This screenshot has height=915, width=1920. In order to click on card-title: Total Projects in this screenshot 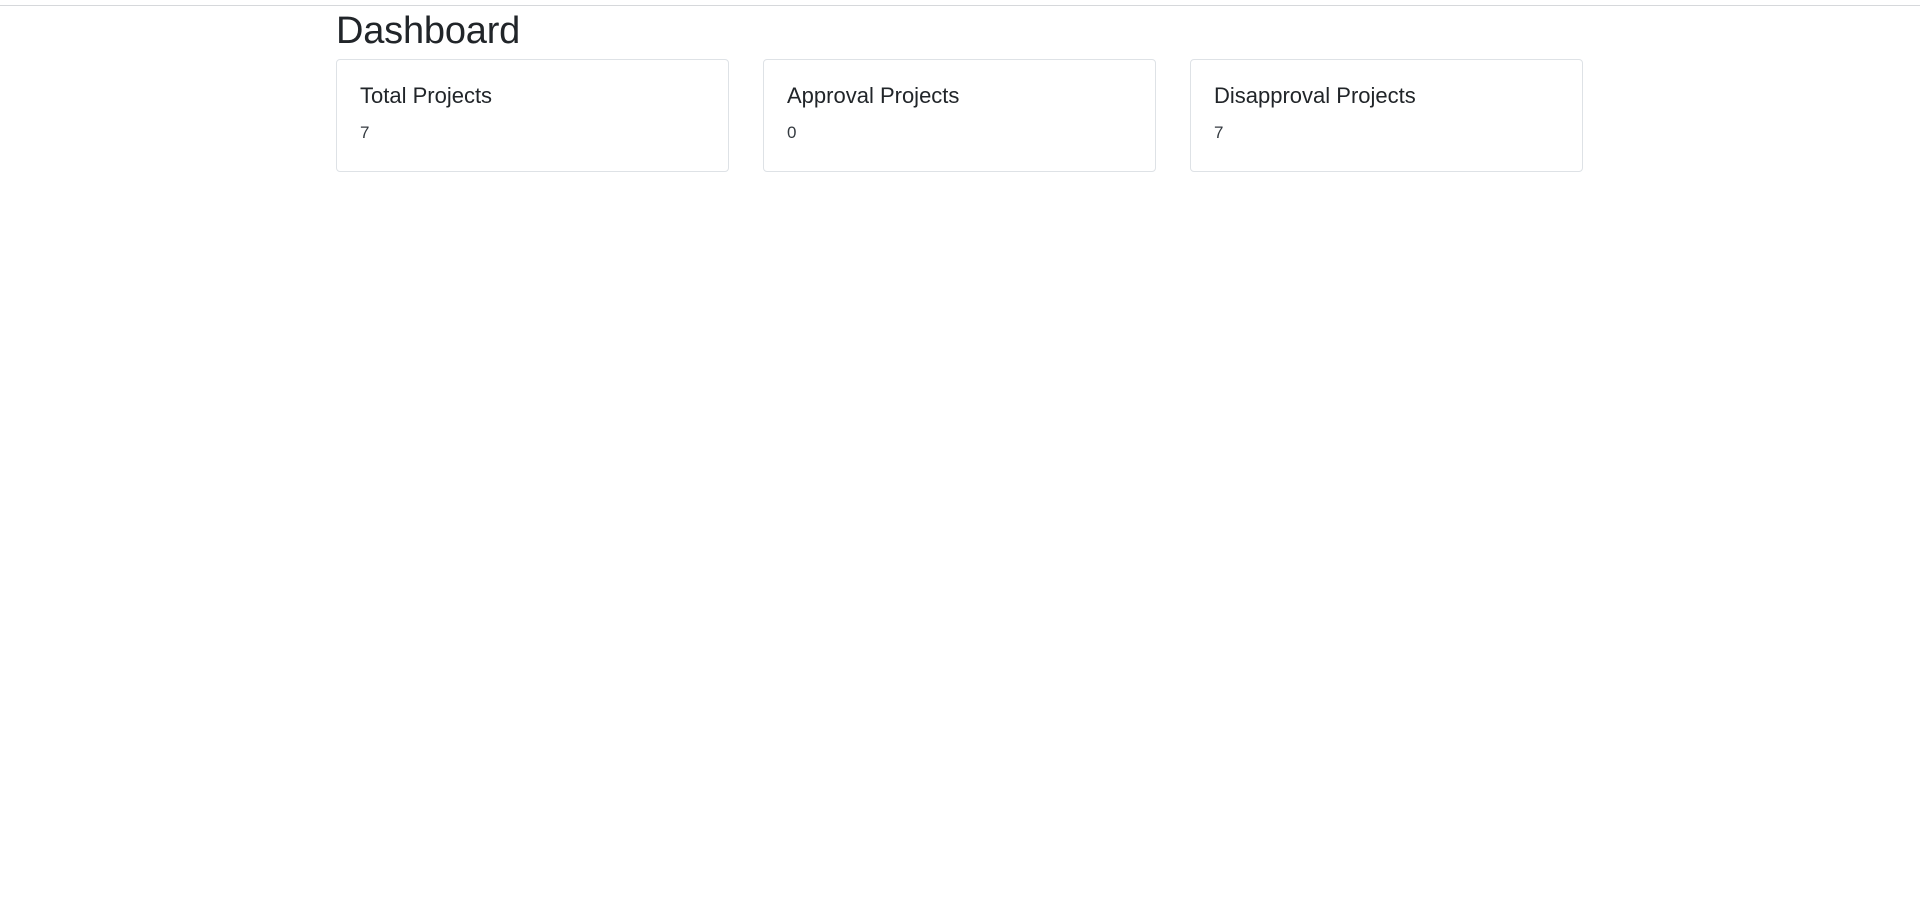, I will do `click(426, 95)`.